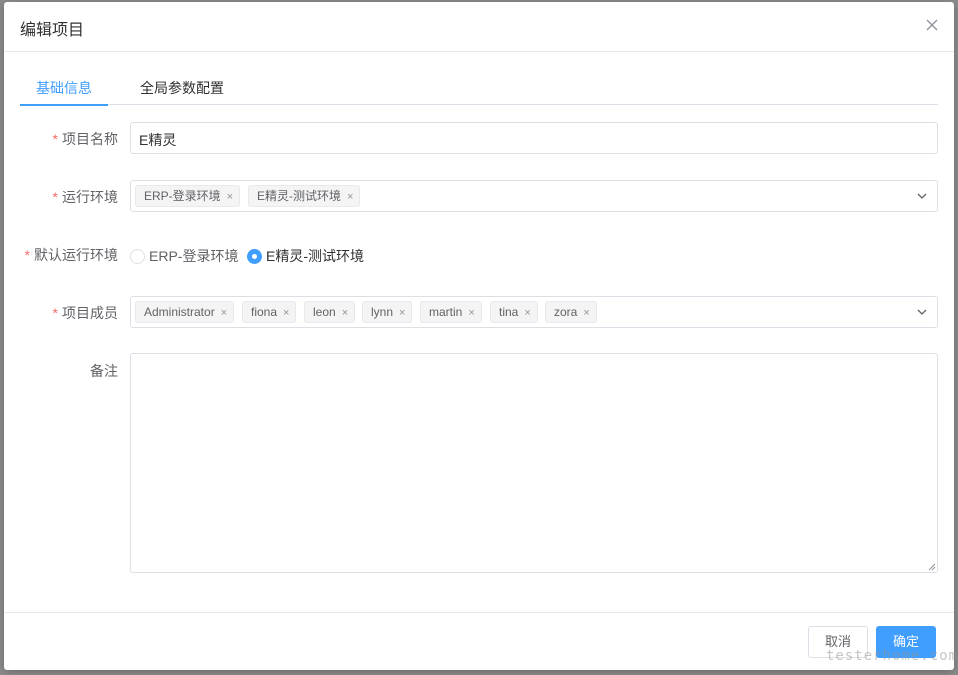 Image resolution: width=958 pixels, height=675 pixels. Describe the element at coordinates (179, 312) in the screenshot. I see `member-tag-label: Administrator` at that location.